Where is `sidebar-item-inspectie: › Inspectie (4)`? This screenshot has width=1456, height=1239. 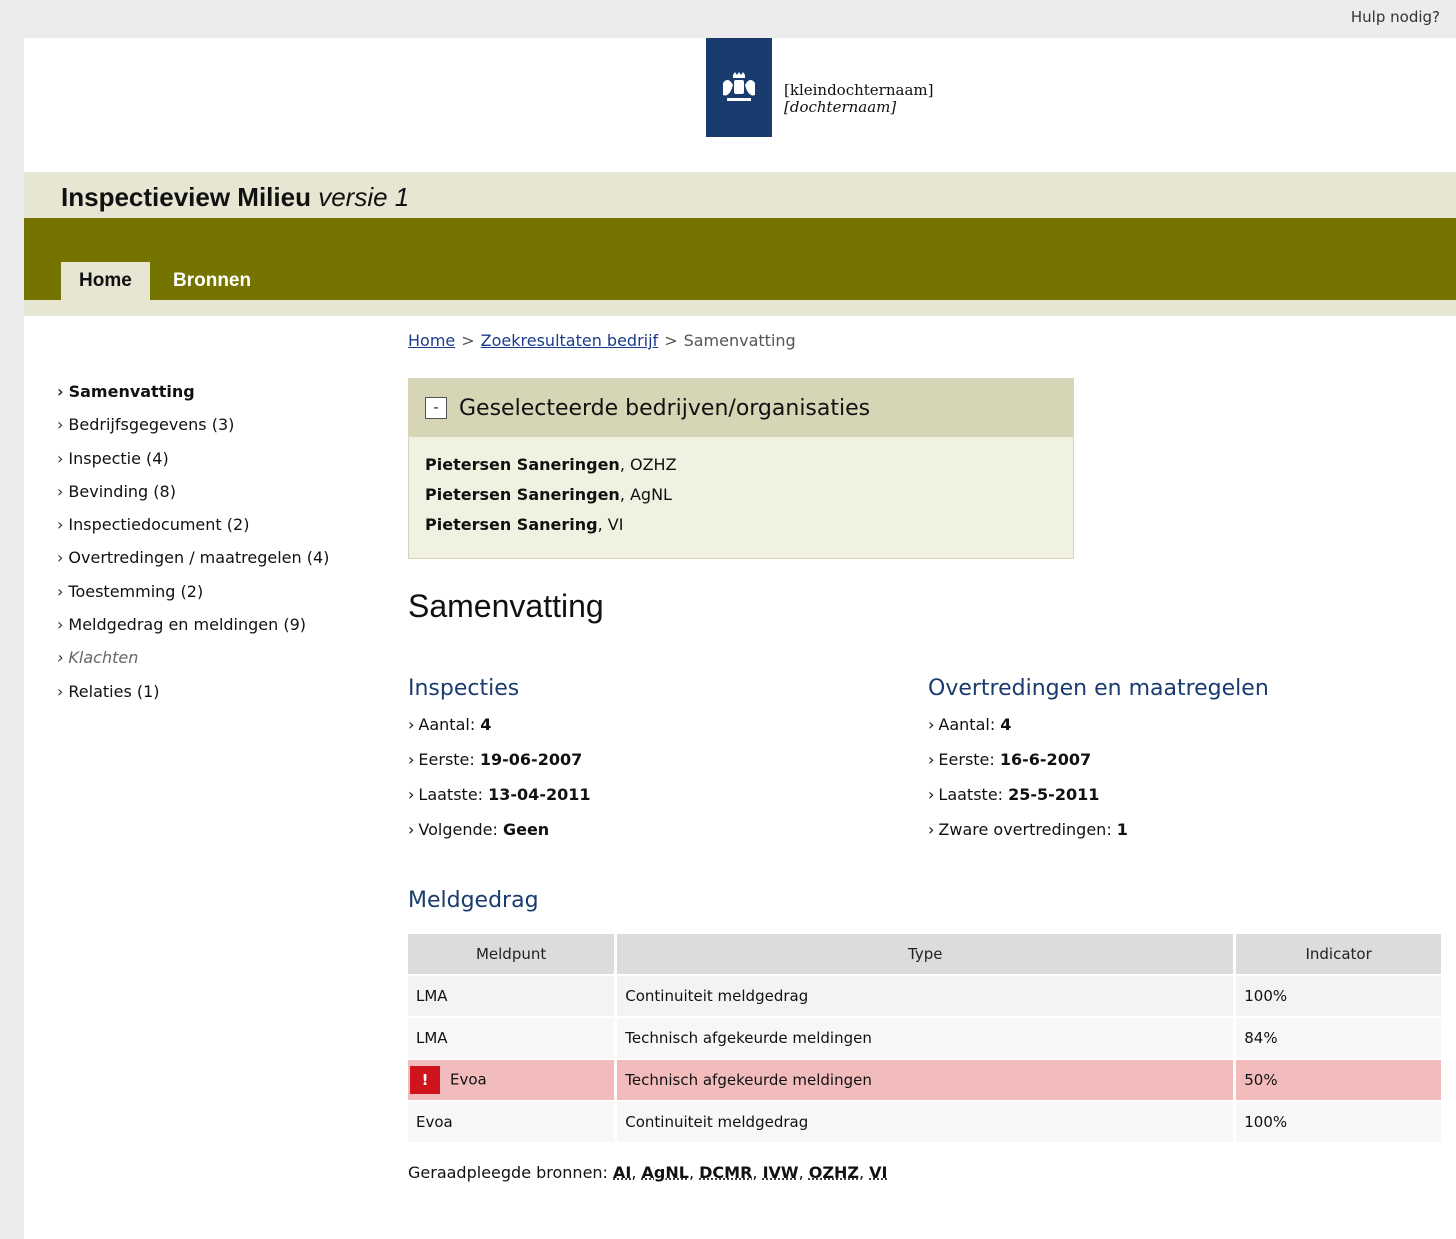 sidebar-item-inspectie: › Inspectie (4) is located at coordinates (193, 465).